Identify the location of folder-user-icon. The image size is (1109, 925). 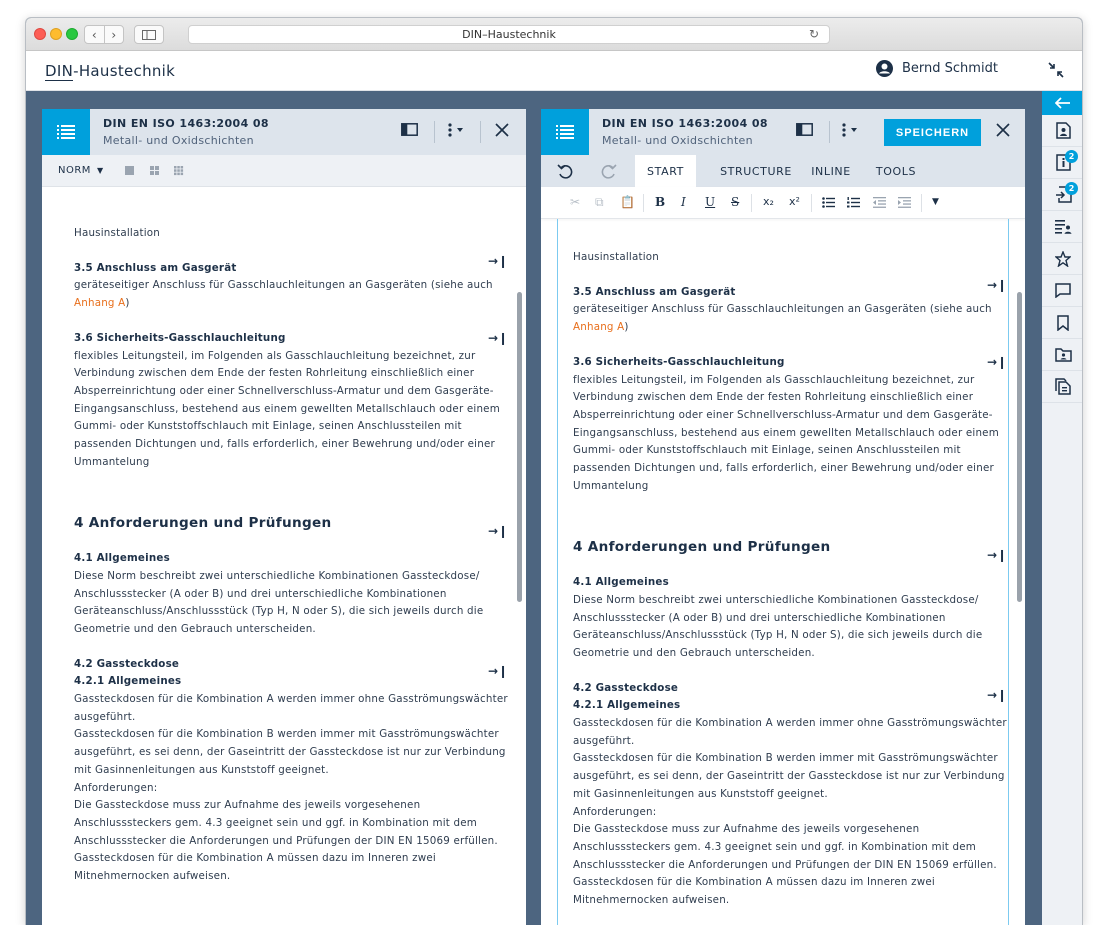
(1062, 355).